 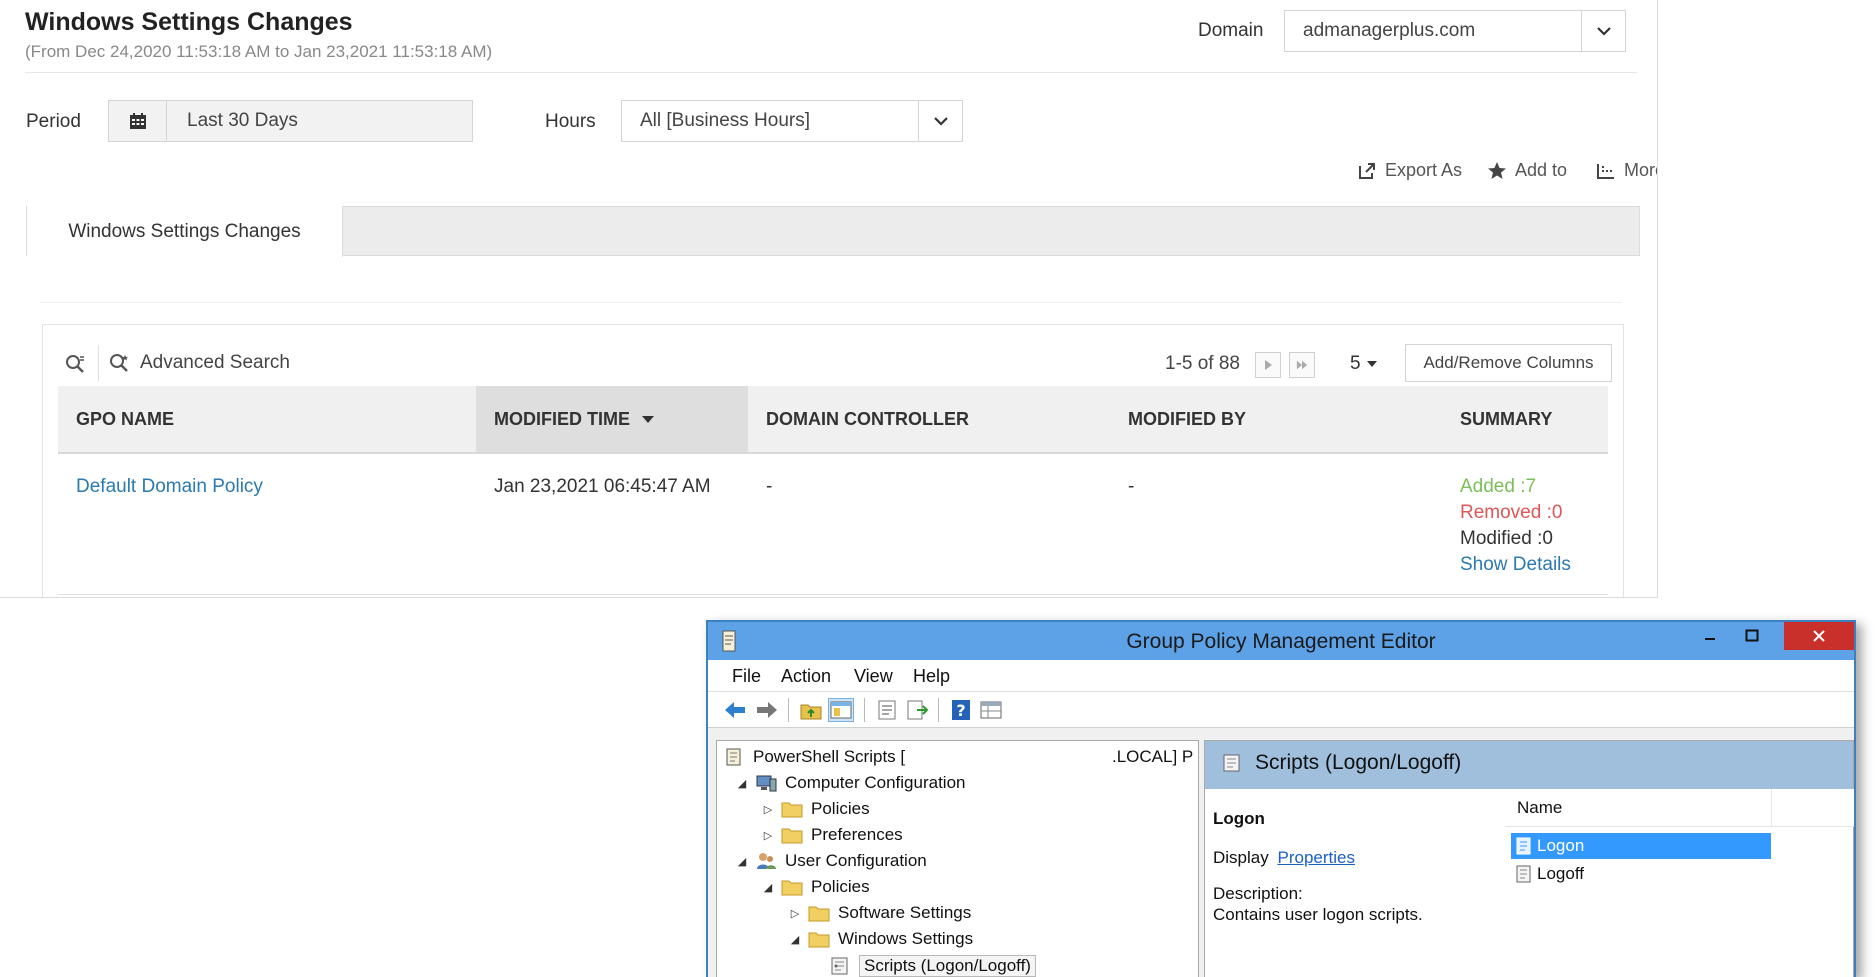 What do you see at coordinates (1363, 364) in the screenshot?
I see `page-size-select: 5` at bounding box center [1363, 364].